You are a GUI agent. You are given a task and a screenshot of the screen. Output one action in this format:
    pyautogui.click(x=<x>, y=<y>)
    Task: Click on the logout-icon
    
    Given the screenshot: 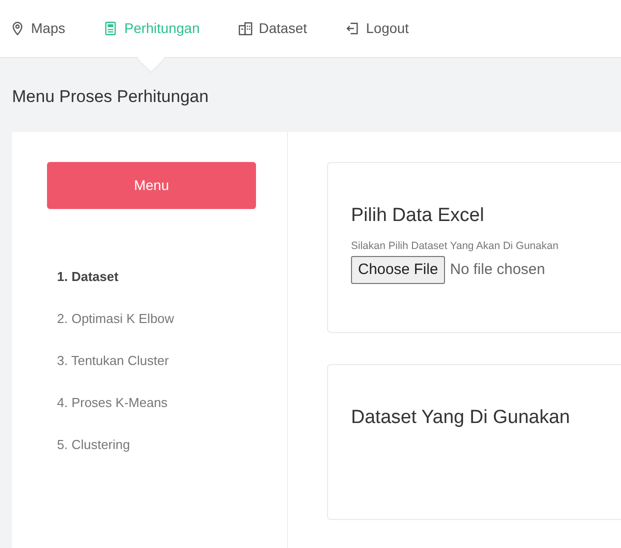 What is the action you would take?
    pyautogui.click(x=352, y=28)
    